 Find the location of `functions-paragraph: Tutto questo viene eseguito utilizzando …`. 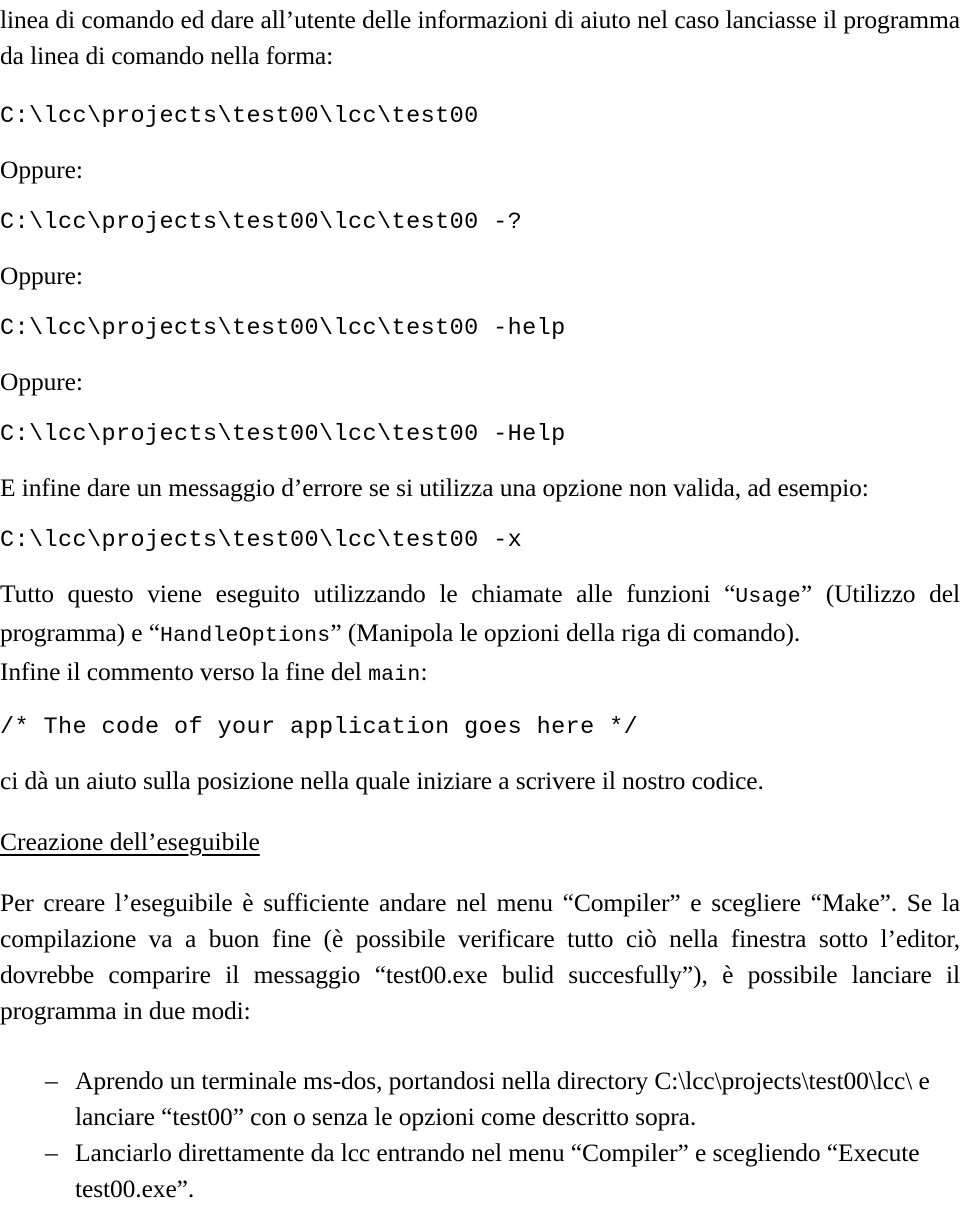

functions-paragraph: Tutto questo viene eseguito utilizzando … is located at coordinates (480, 615).